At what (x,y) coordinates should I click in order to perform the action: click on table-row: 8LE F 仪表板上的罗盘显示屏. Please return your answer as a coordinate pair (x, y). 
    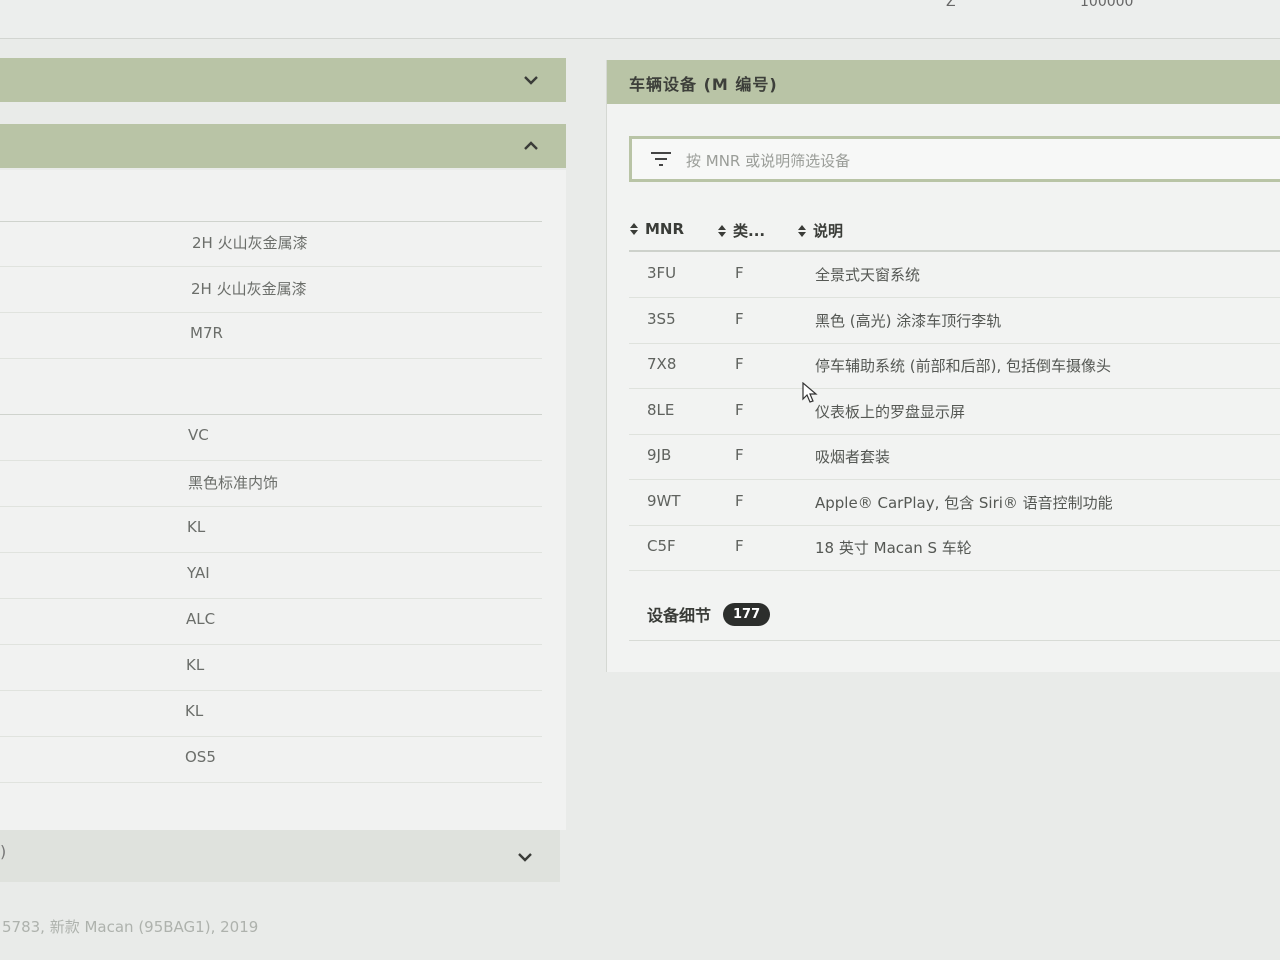
    Looking at the image, I should click on (954, 412).